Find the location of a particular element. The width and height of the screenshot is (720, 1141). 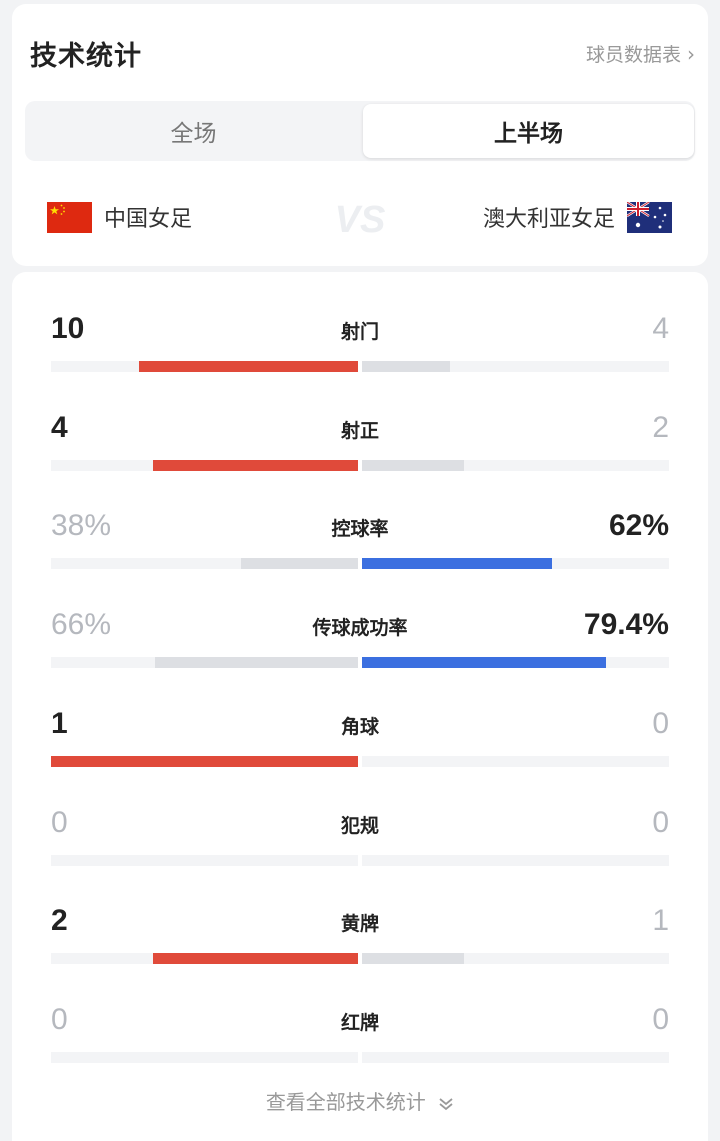

page-title: 技术统计 is located at coordinates (86, 56).